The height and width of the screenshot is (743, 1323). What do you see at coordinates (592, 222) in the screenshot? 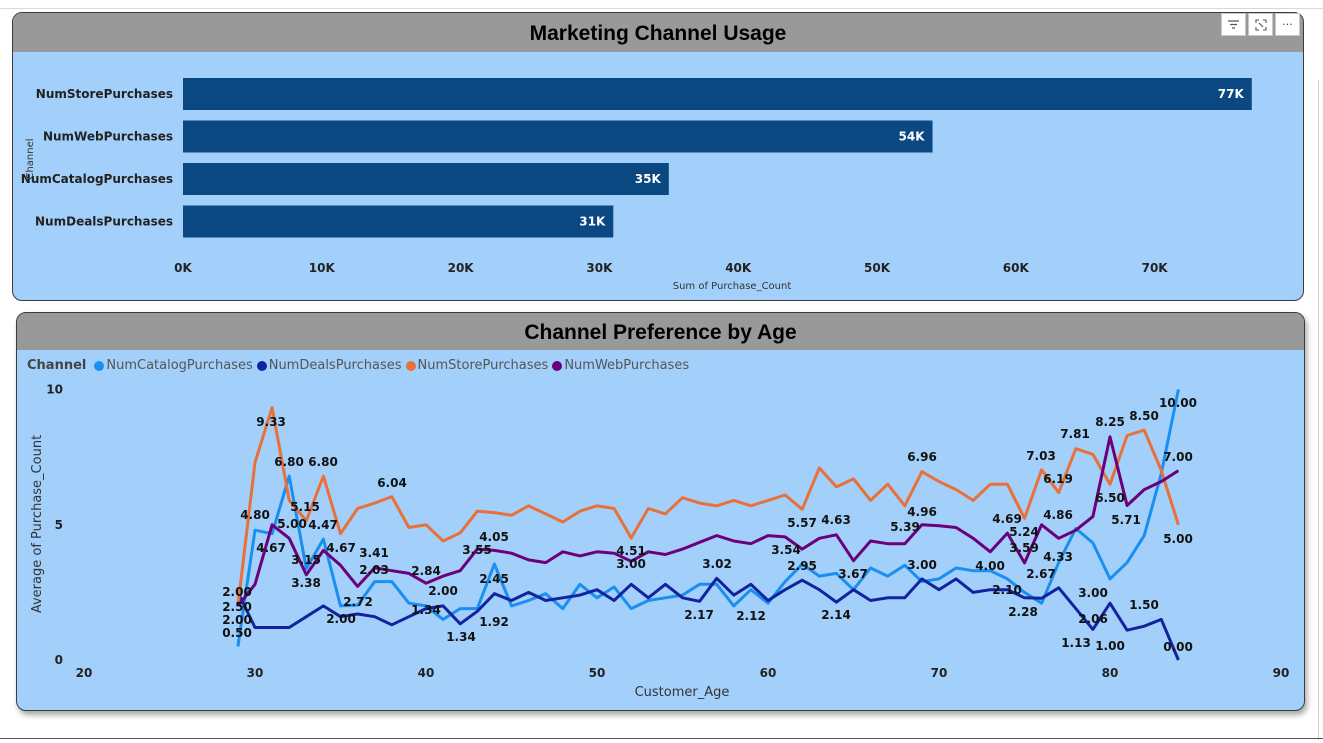
I see `data-label: 31K` at bounding box center [592, 222].